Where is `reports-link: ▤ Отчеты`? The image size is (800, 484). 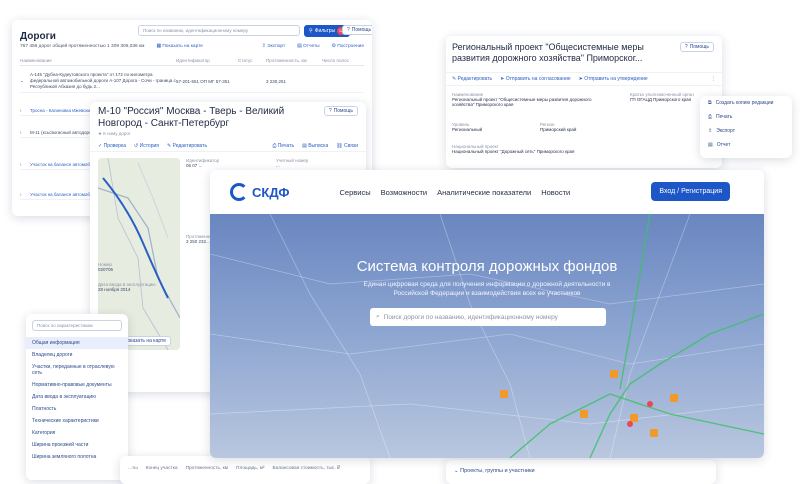
reports-link: ▤ Отчеты is located at coordinates (308, 46).